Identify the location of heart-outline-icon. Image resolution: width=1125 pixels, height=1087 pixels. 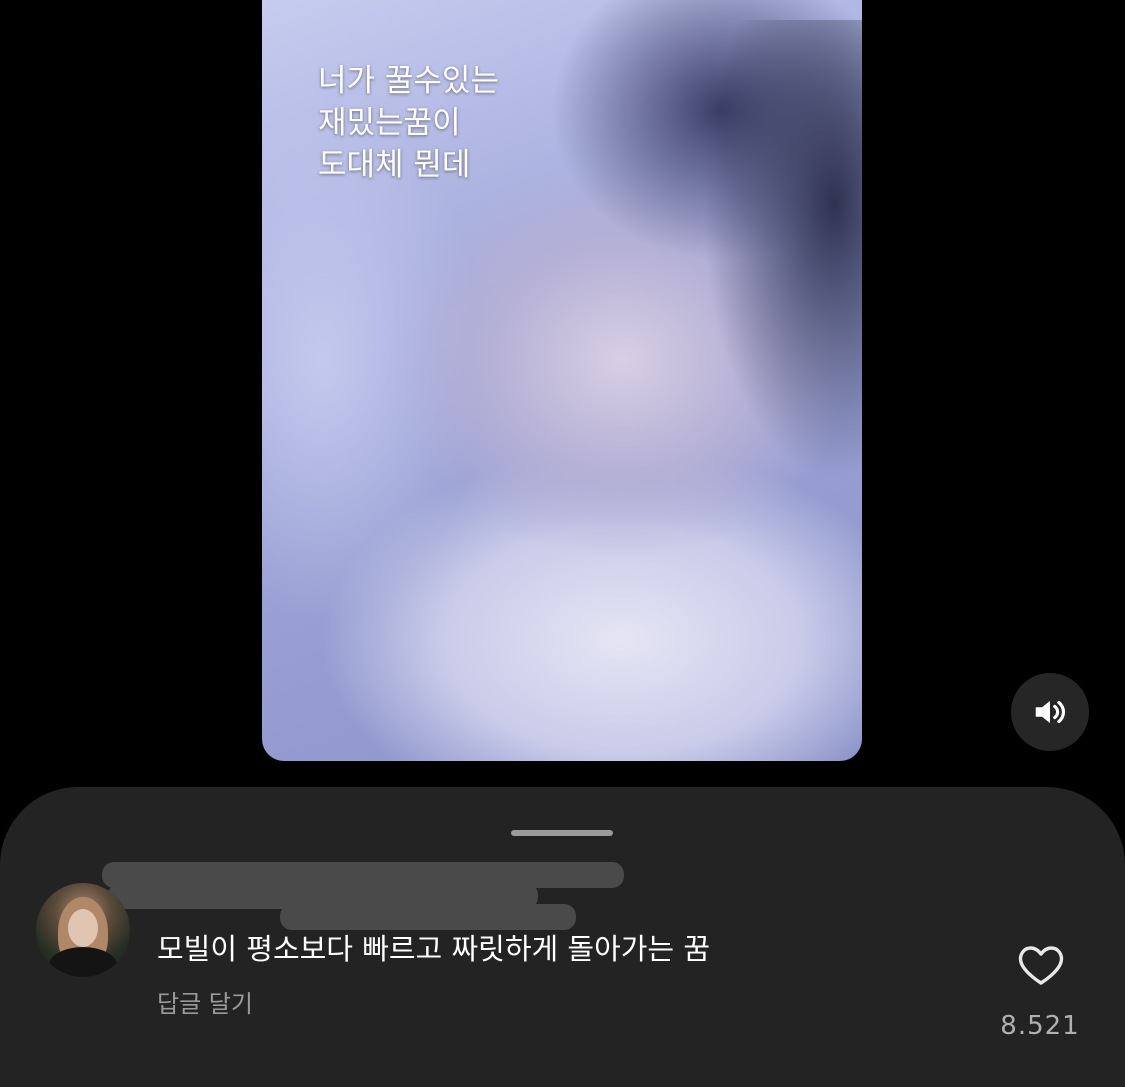
(1041, 965).